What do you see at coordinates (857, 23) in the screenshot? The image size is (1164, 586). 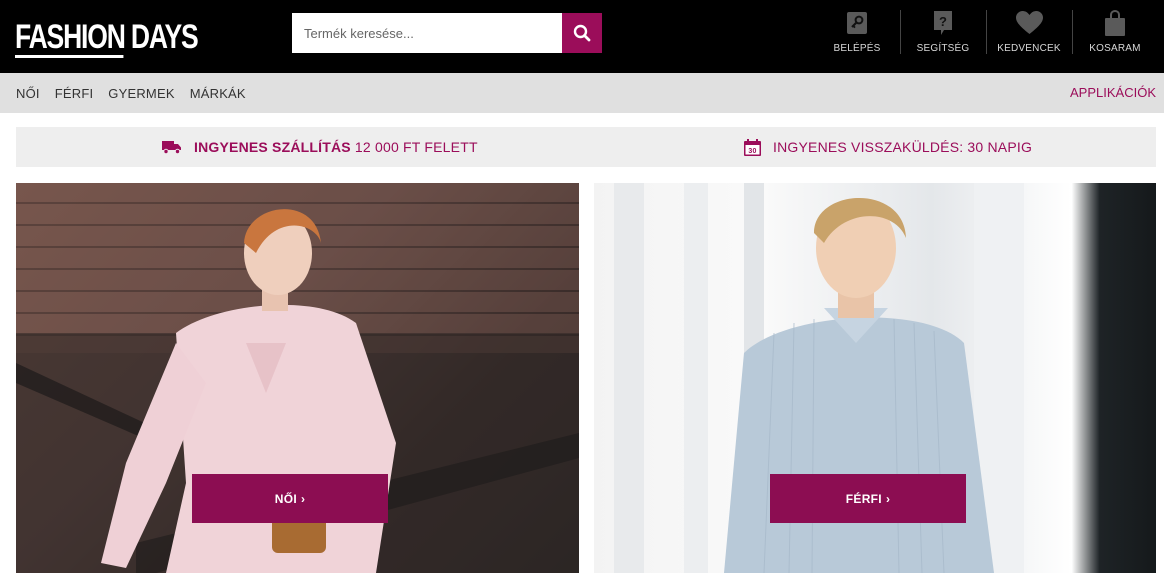 I see `key-icon` at bounding box center [857, 23].